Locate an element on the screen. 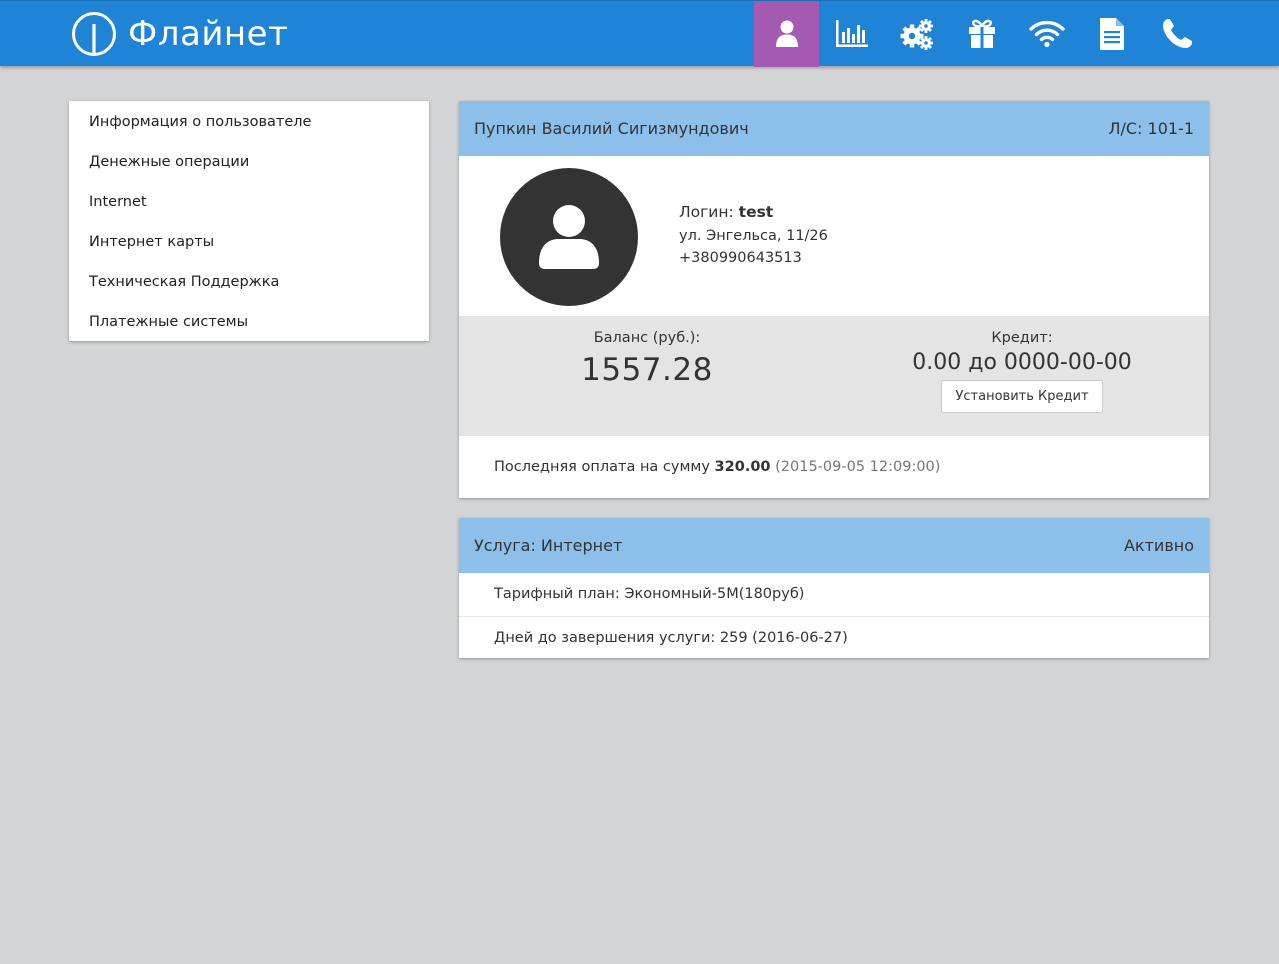 The width and height of the screenshot is (1279, 964). user-icon is located at coordinates (786, 33).